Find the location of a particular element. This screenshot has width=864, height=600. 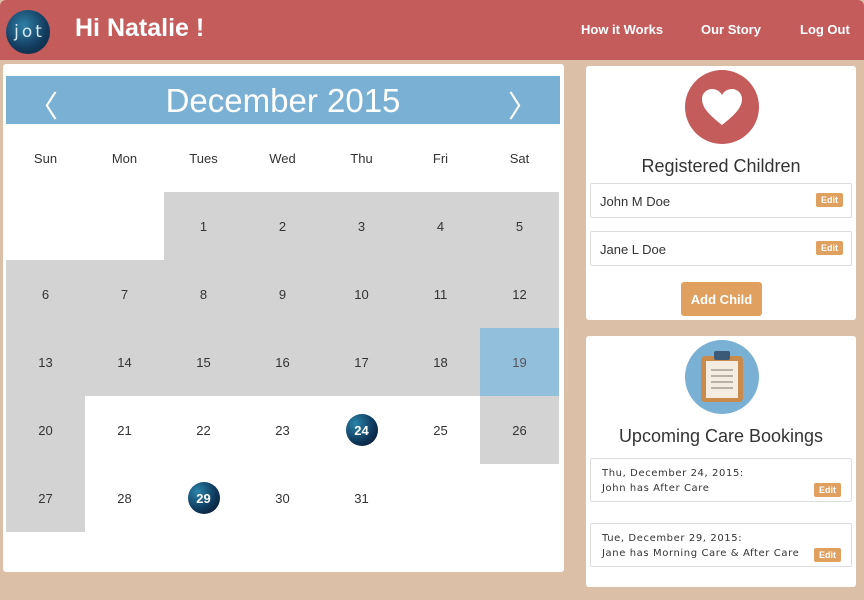

heart-icon is located at coordinates (722, 107).